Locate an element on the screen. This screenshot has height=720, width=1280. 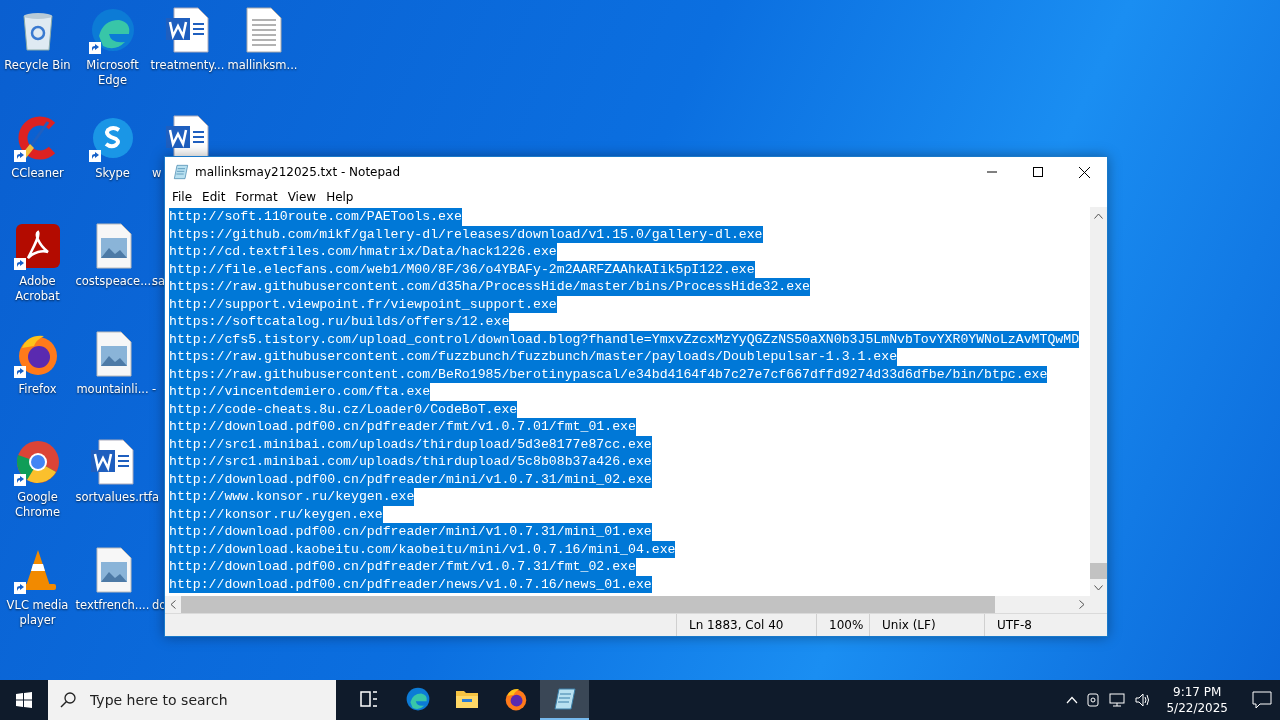
menu-item: File is located at coordinates (182, 197).